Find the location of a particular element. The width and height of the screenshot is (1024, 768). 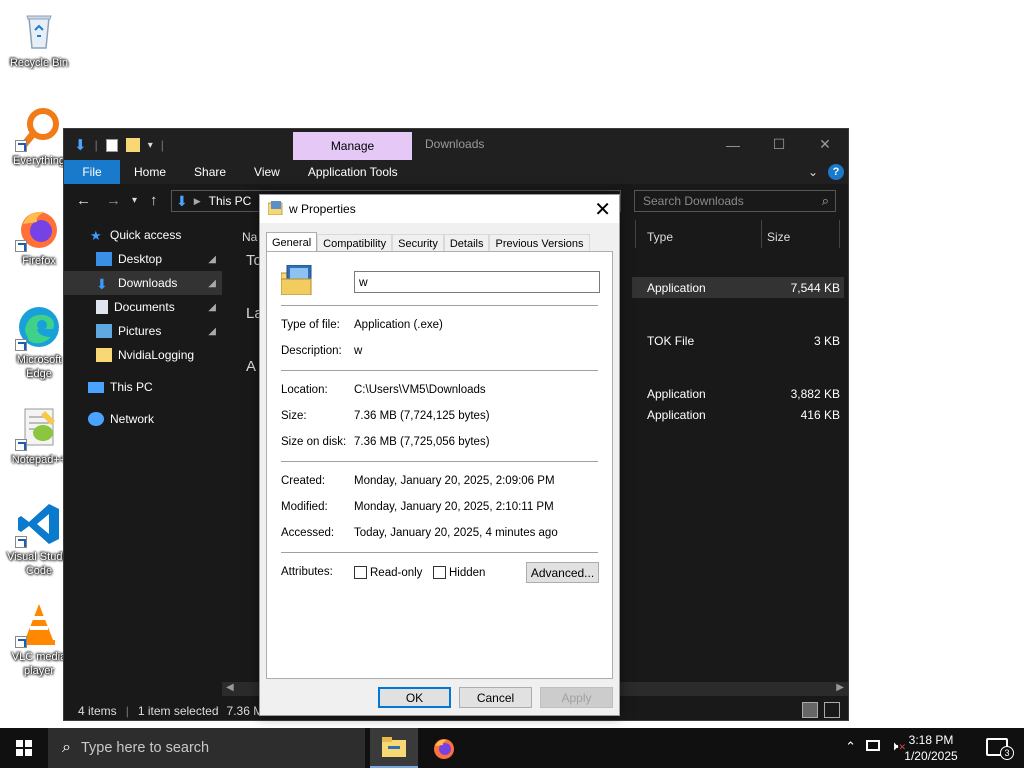

file-type: TOK File is located at coordinates (671, 340).